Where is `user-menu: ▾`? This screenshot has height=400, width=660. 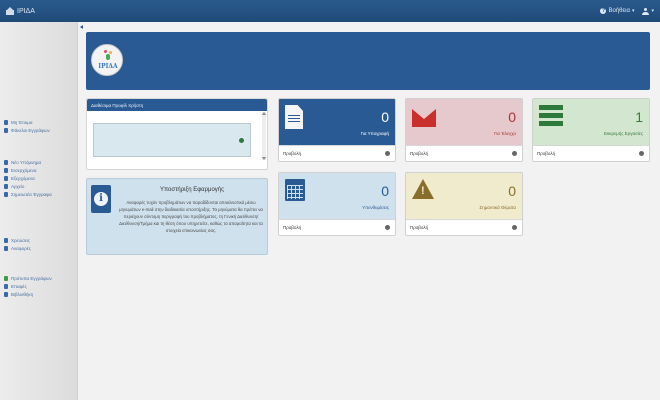 user-menu: ▾ is located at coordinates (648, 11).